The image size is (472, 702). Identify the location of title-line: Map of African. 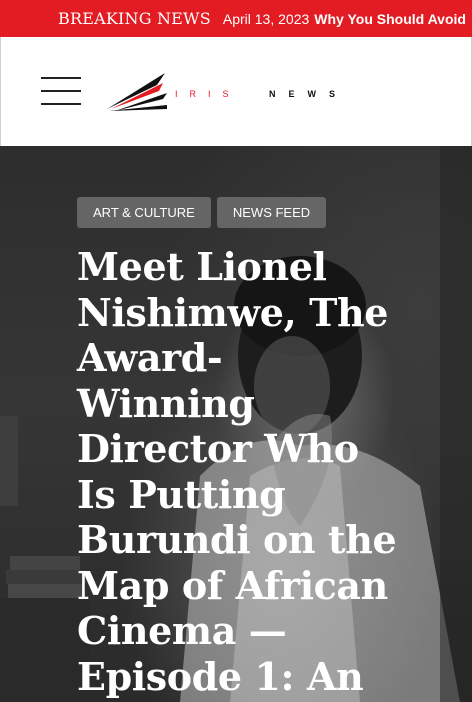
(232, 585).